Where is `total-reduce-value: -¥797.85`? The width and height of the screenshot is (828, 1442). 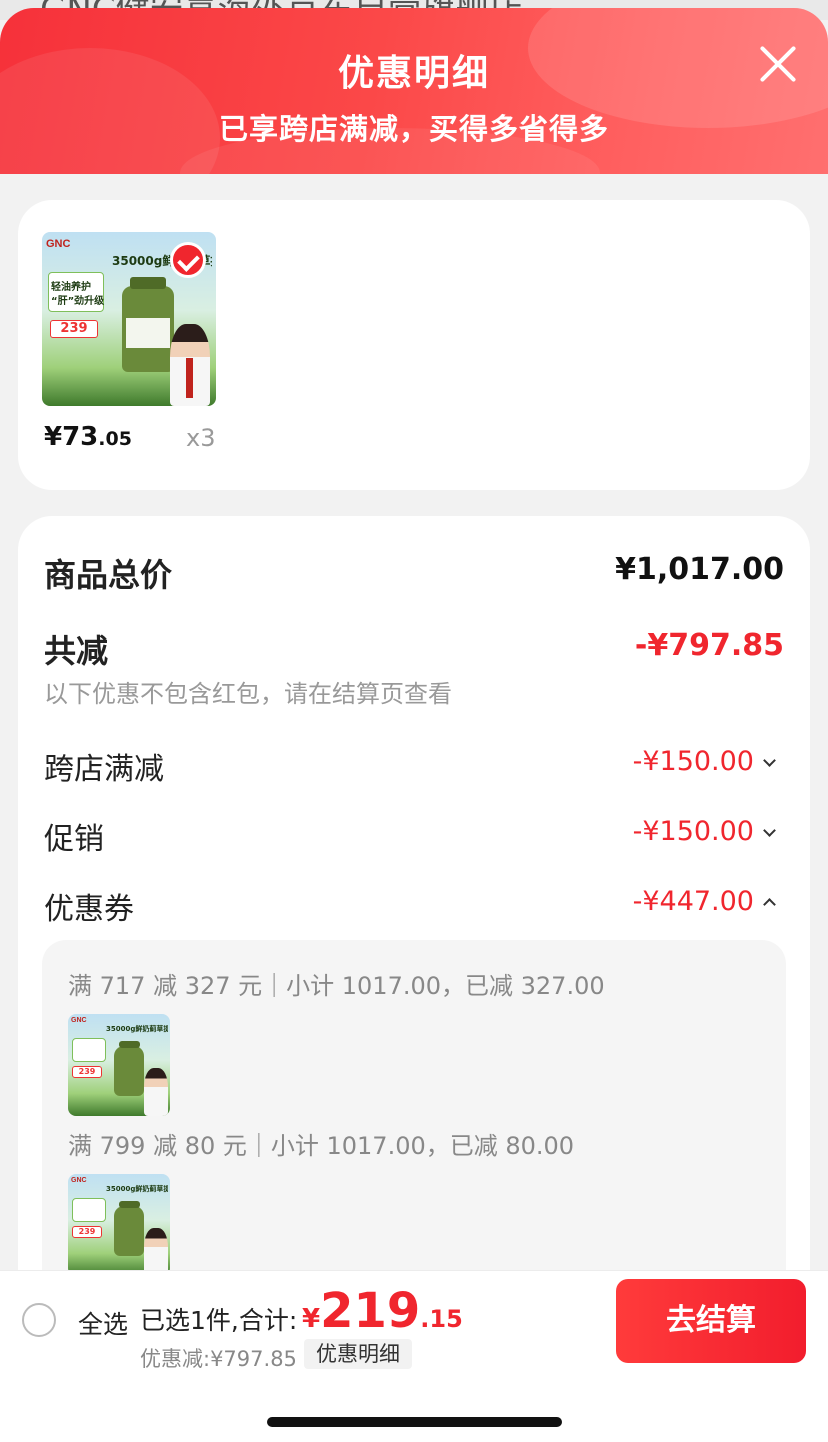
total-reduce-value: -¥797.85 is located at coordinates (709, 645).